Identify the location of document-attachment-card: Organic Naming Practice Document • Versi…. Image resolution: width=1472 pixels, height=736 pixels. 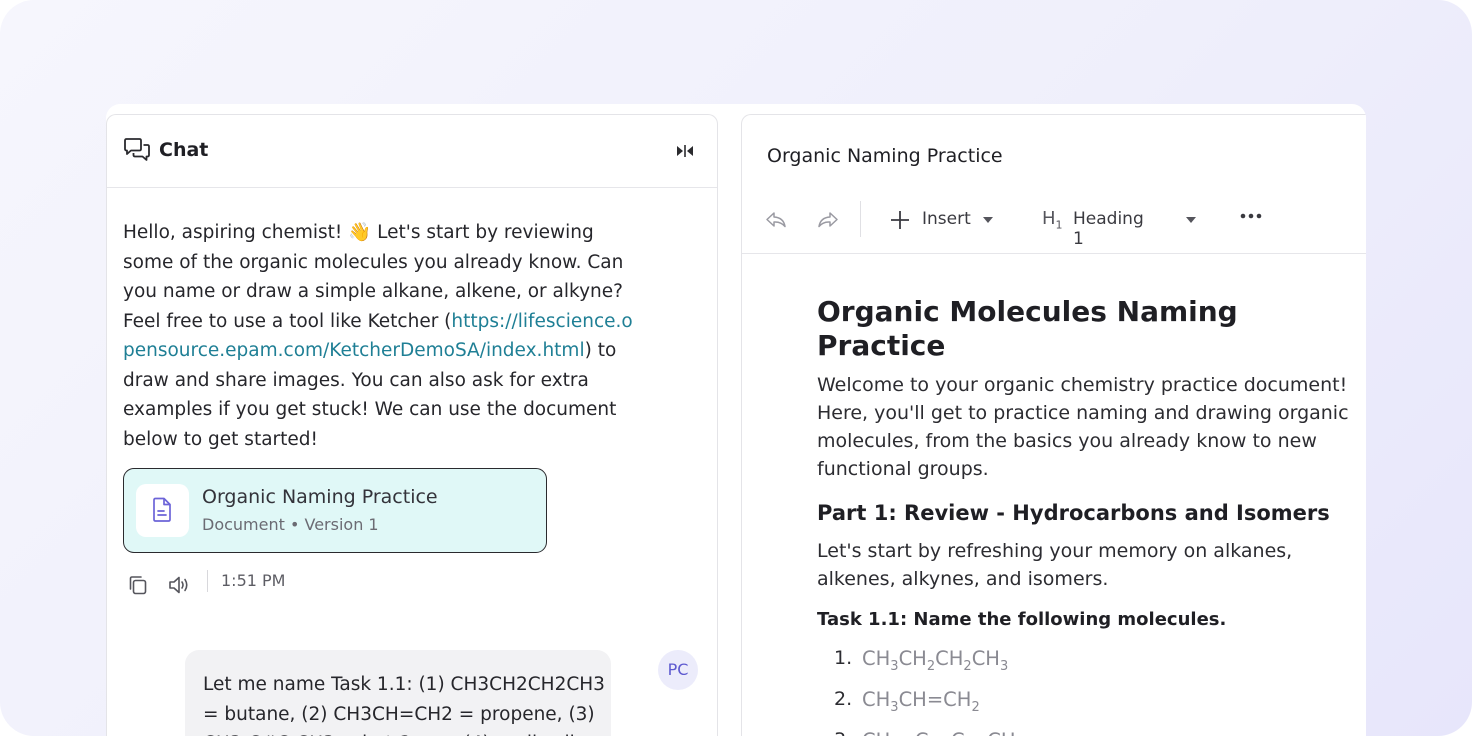
(335, 510).